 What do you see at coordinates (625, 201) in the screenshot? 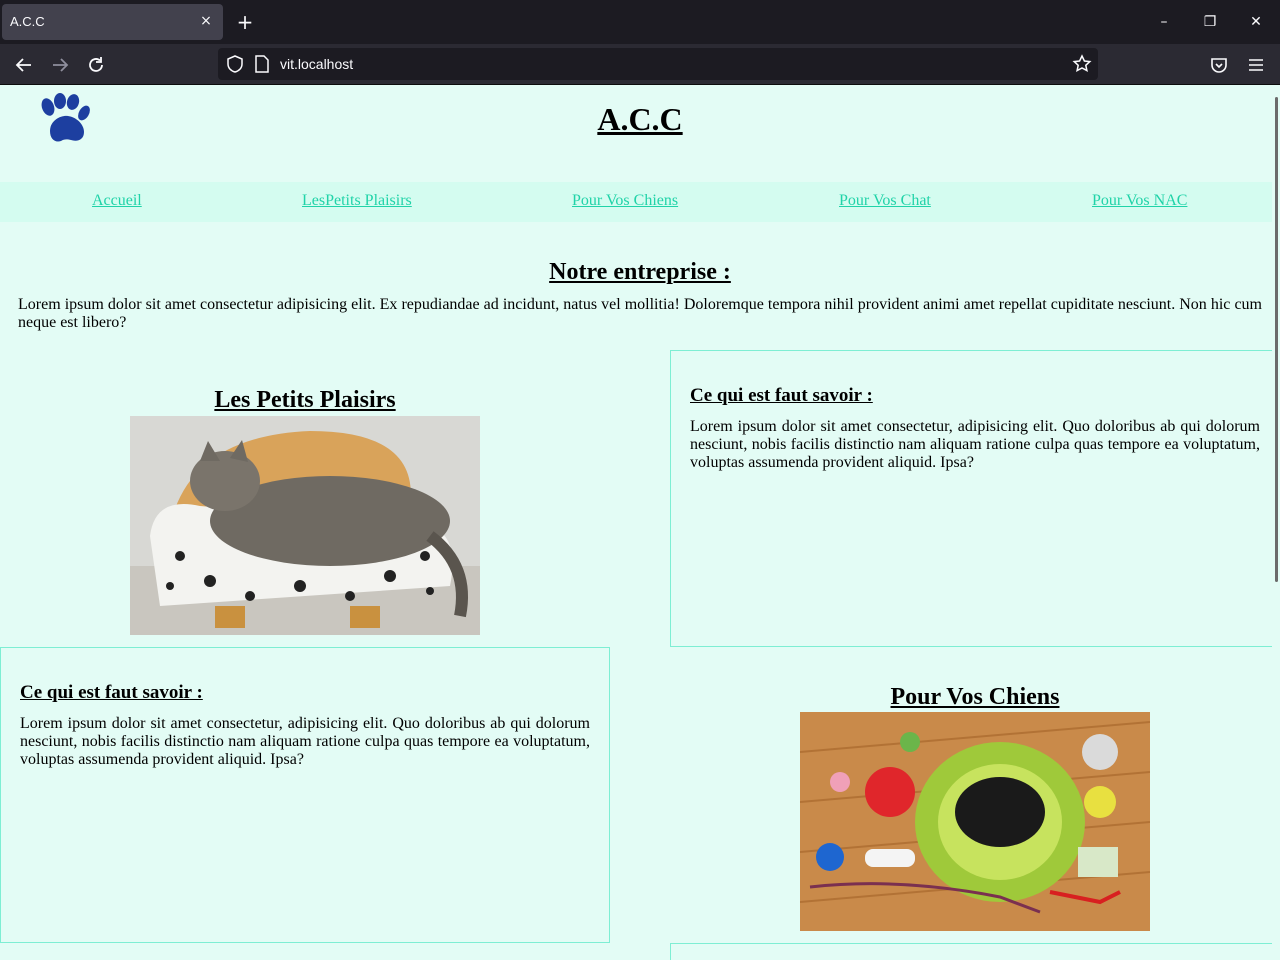
I see `menu-link-chiens: Pour Vos Chiens` at bounding box center [625, 201].